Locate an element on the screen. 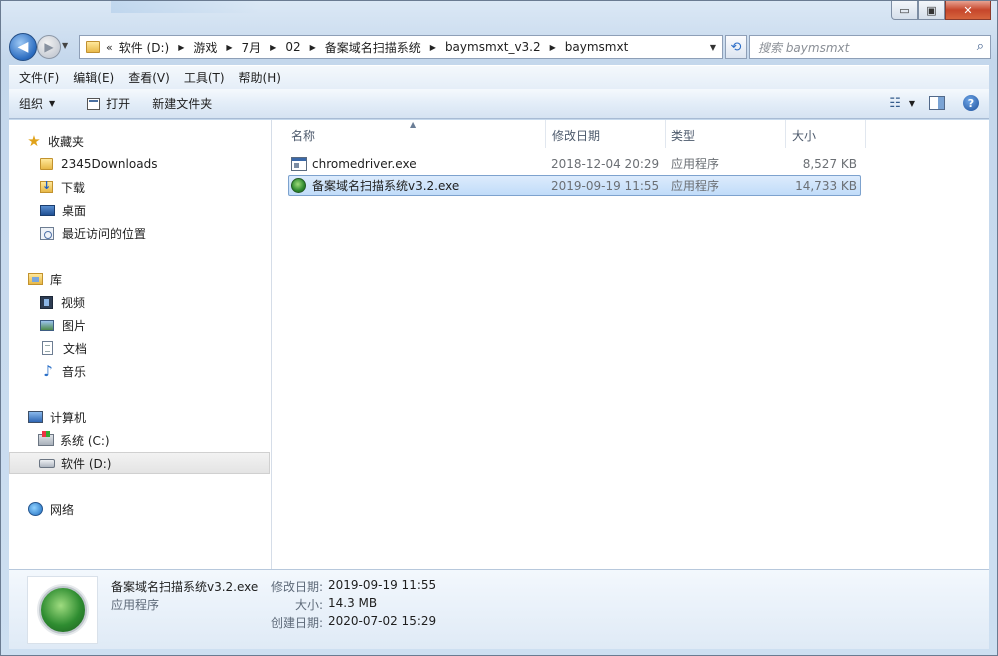 The image size is (998, 656). network-icon is located at coordinates (35, 509).